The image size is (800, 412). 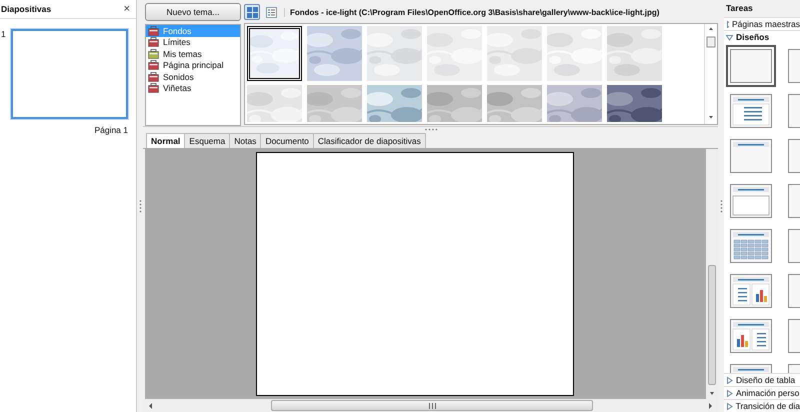 I want to click on theme-item: Mis temas, so click(x=193, y=54).